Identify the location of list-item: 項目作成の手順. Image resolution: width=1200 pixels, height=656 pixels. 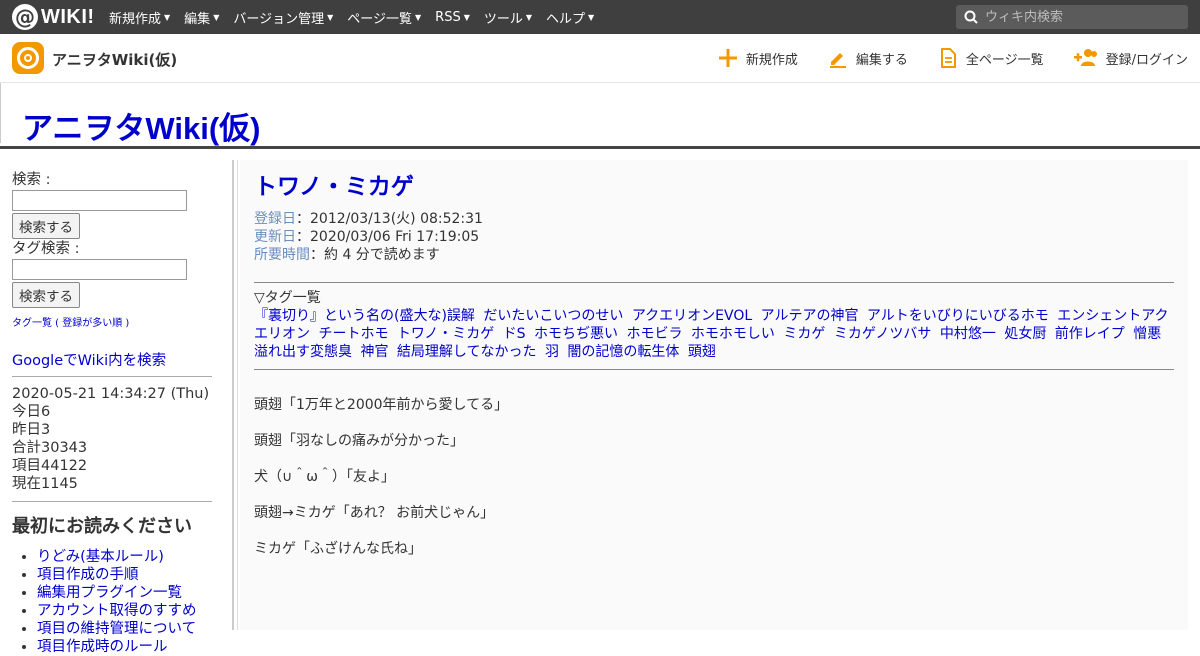
(124, 575).